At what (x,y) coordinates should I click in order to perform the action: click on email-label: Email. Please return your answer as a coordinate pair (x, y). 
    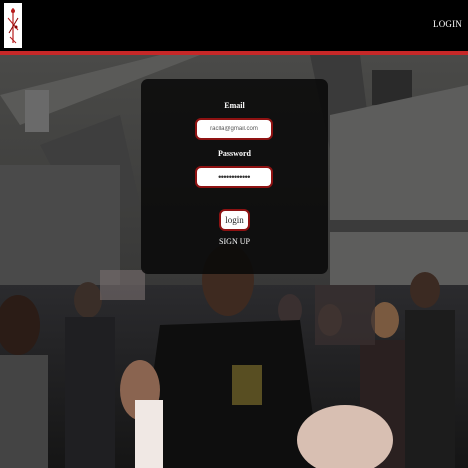
    Looking at the image, I should click on (234, 105).